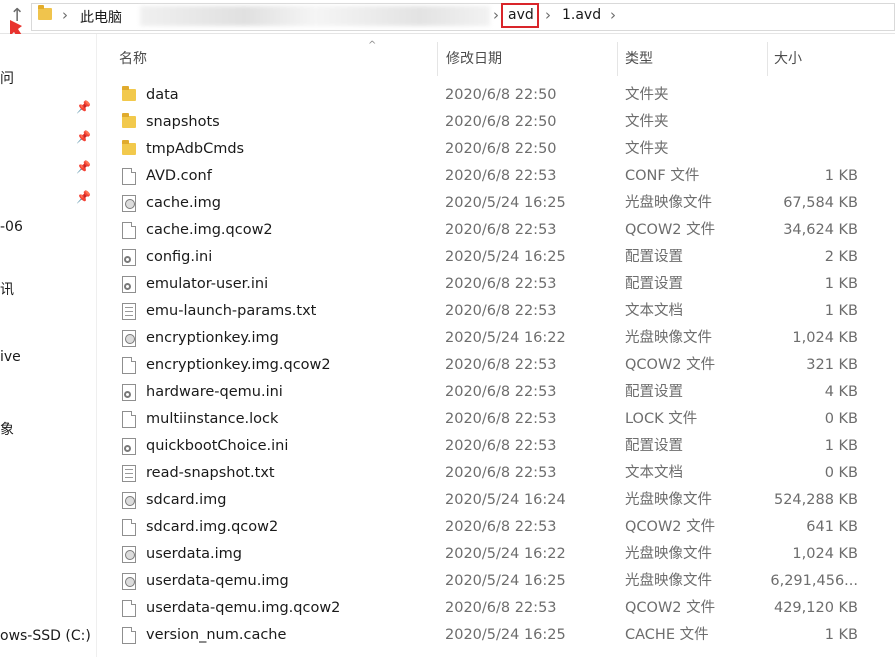 The image size is (895, 657). What do you see at coordinates (820, 203) in the screenshot?
I see `file-size: 67,584 KB` at bounding box center [820, 203].